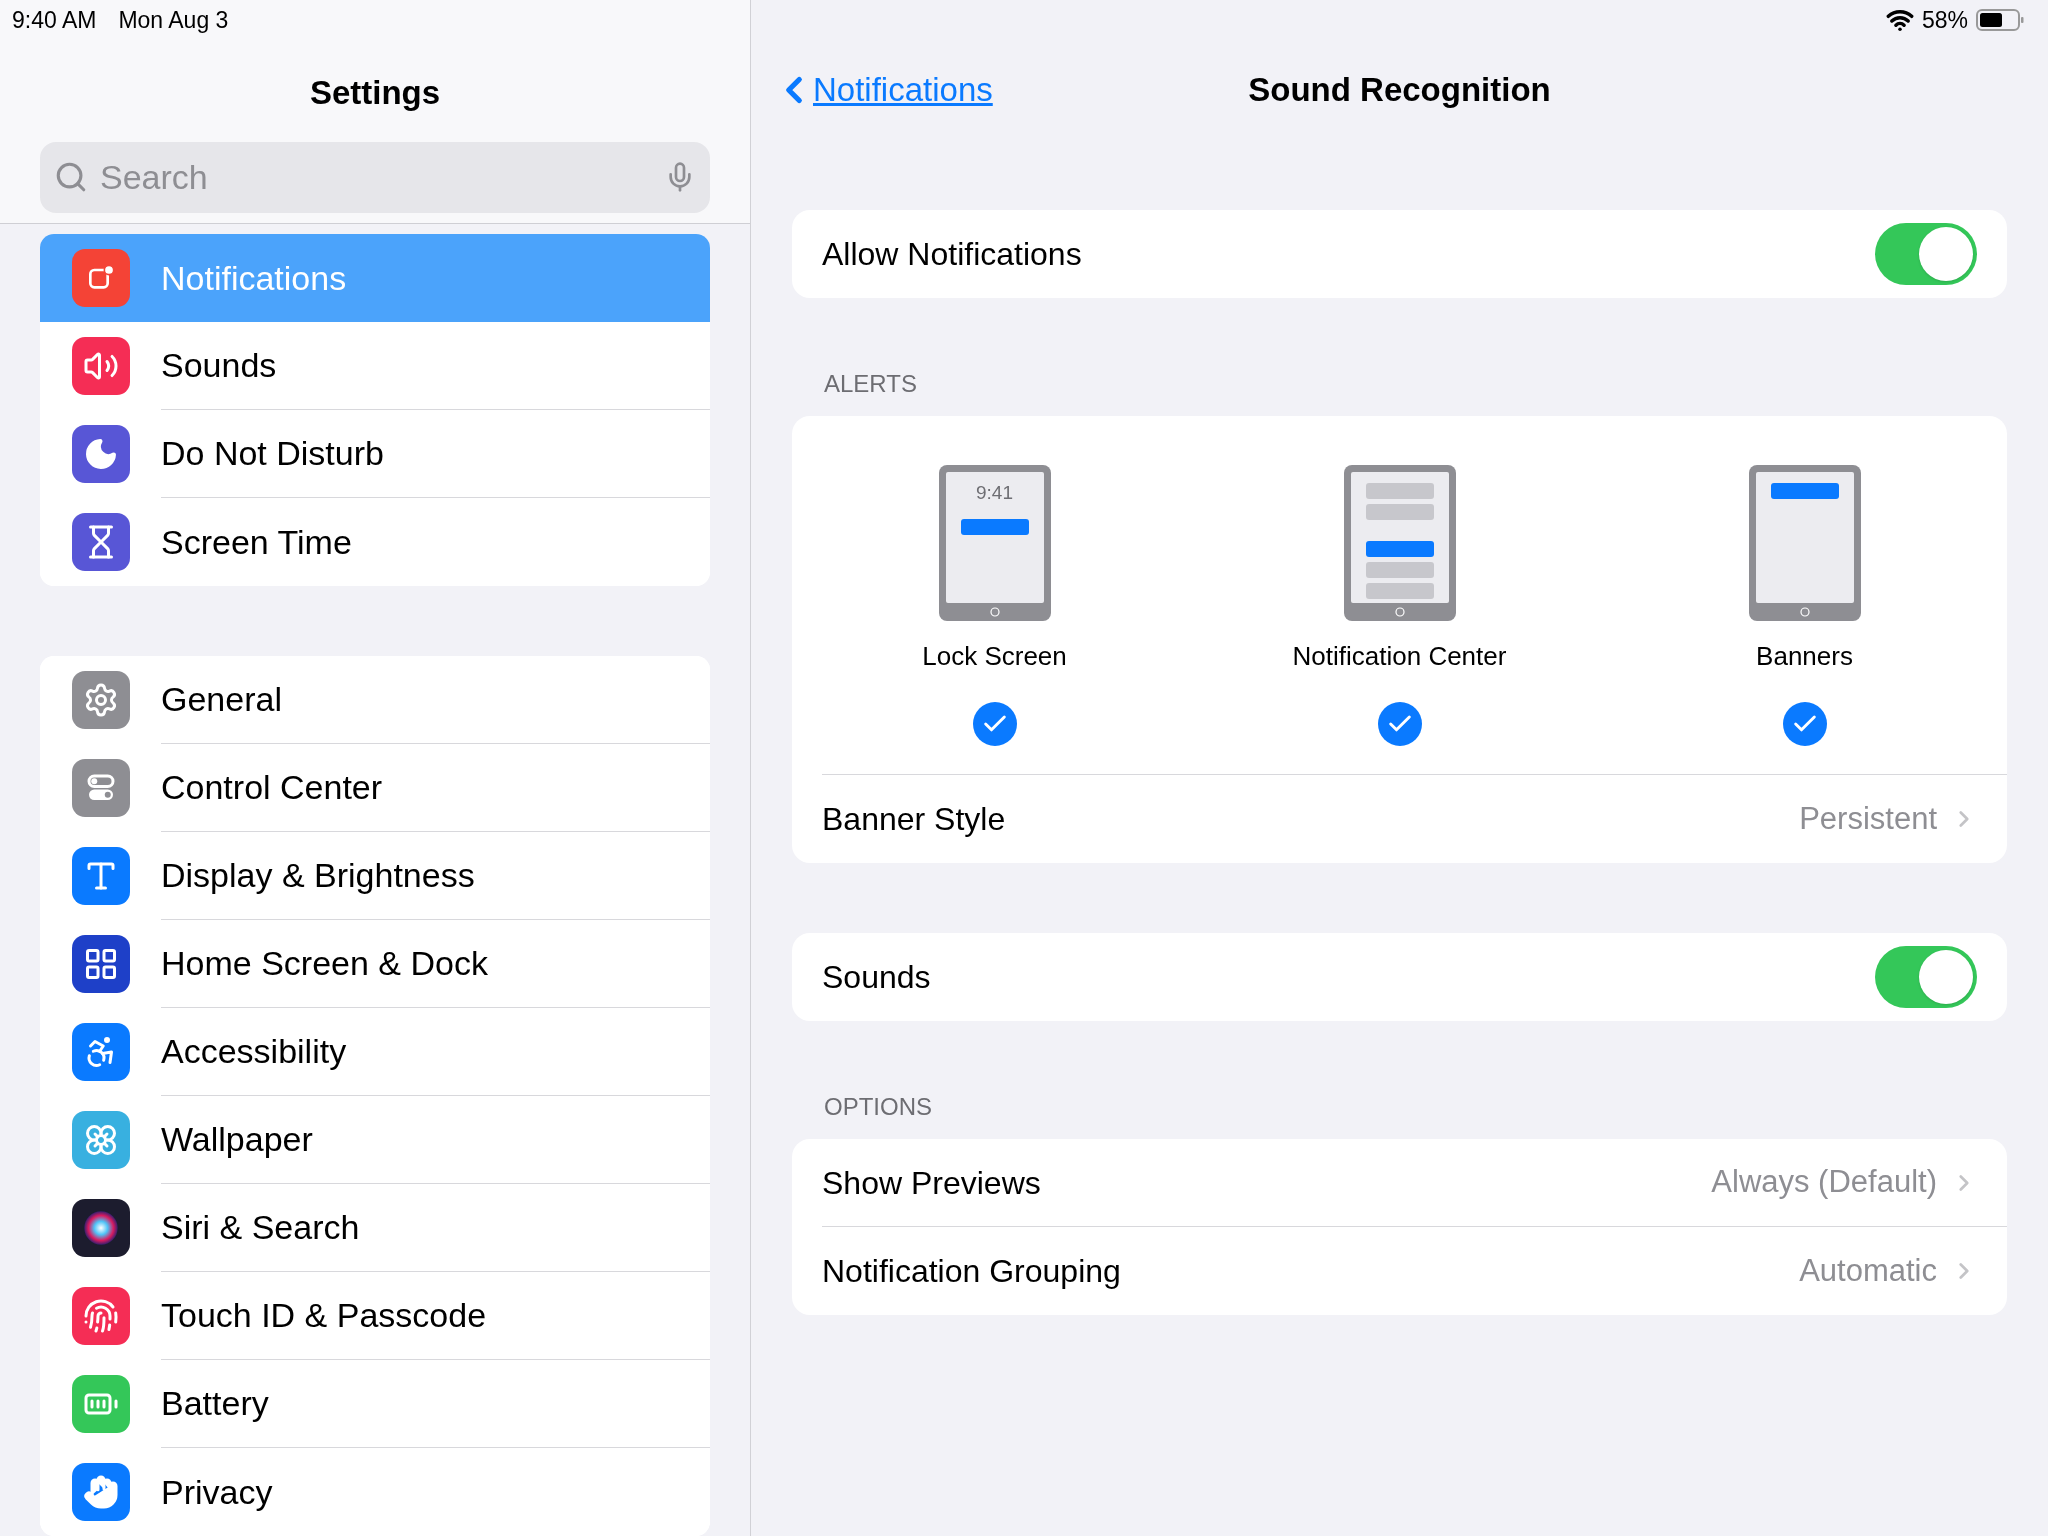 Image resolution: width=2048 pixels, height=1536 pixels. What do you see at coordinates (1399, 90) in the screenshot?
I see `page-title: Sound Recognition` at bounding box center [1399, 90].